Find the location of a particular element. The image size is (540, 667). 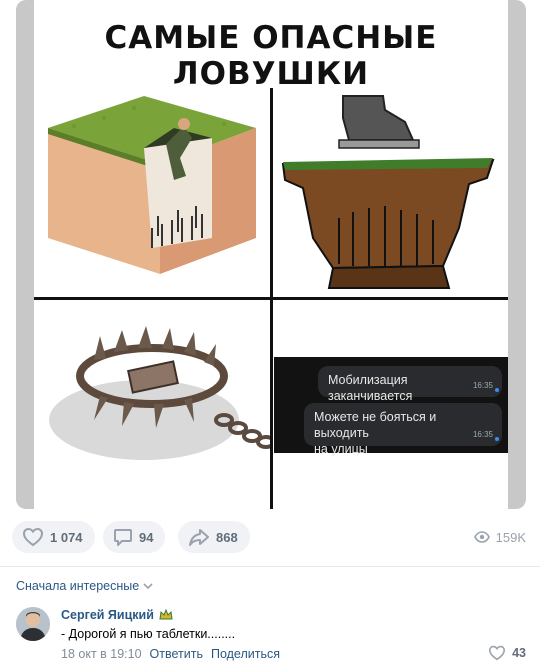

like-button: 1 074 is located at coordinates (53, 537).